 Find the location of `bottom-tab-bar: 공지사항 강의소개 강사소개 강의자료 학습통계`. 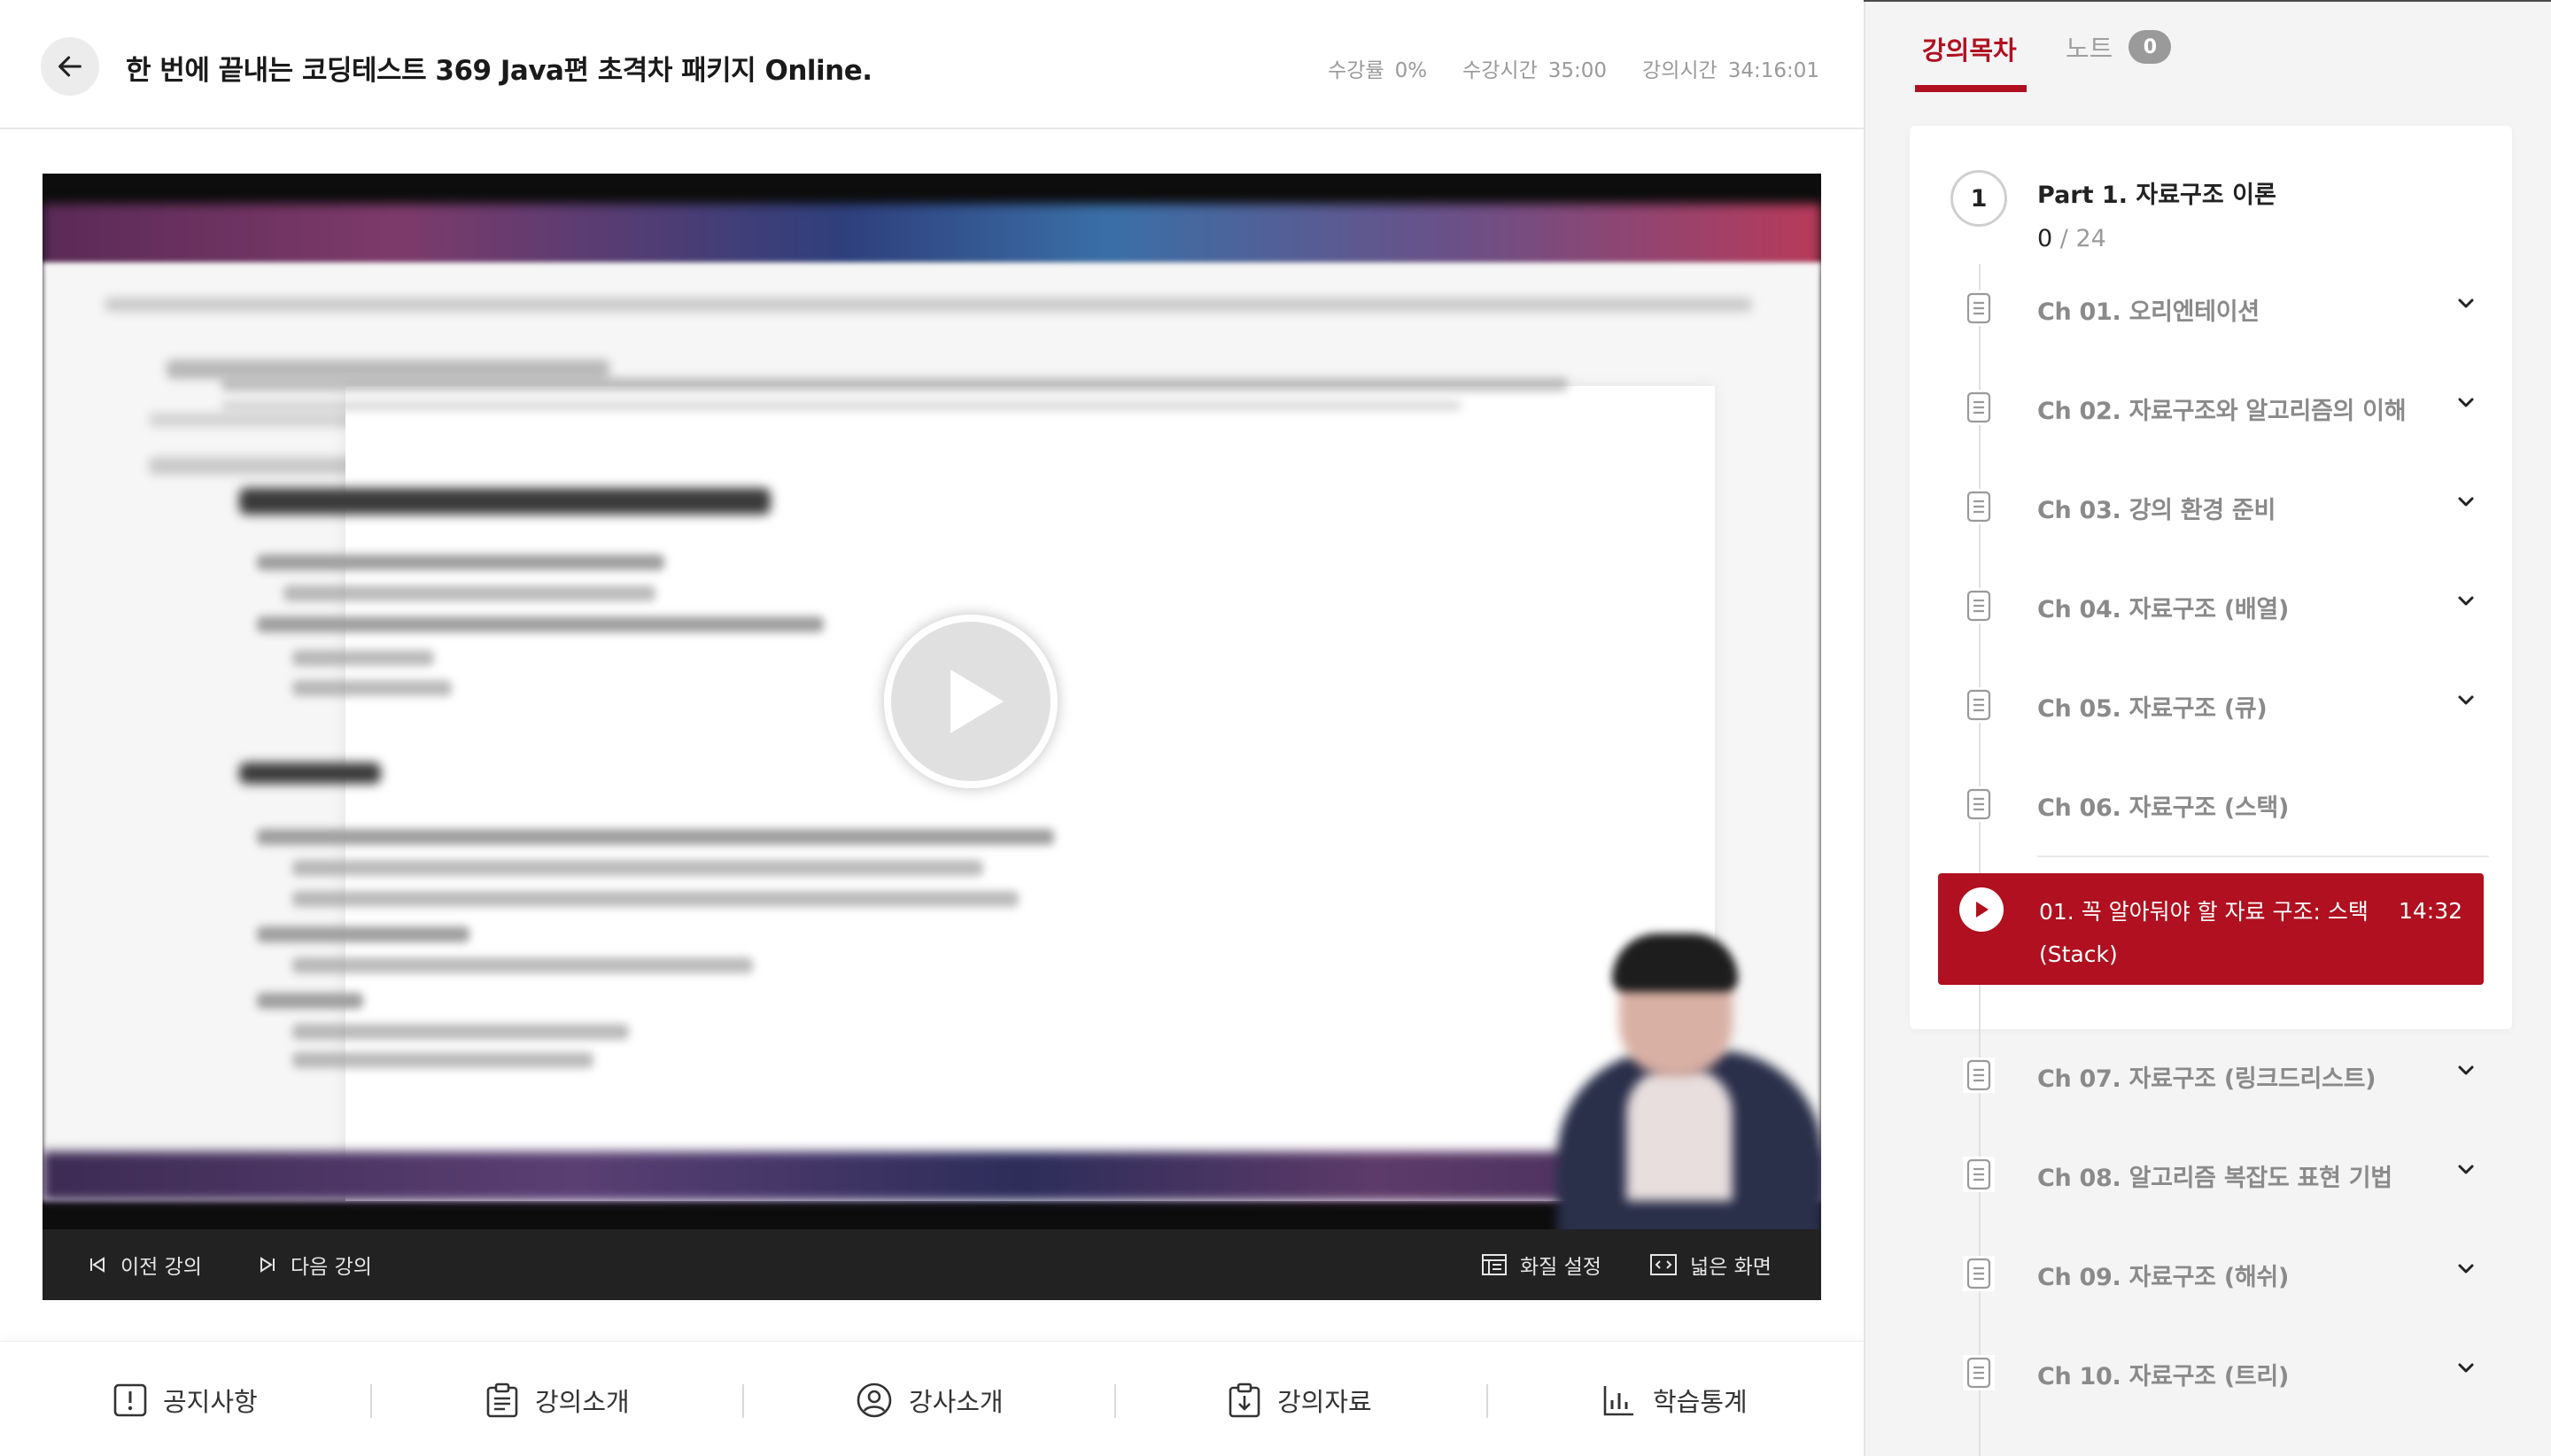

bottom-tab-bar: 공지사항 강의소개 강사소개 강의자료 학습통계 is located at coordinates (932, 1398).